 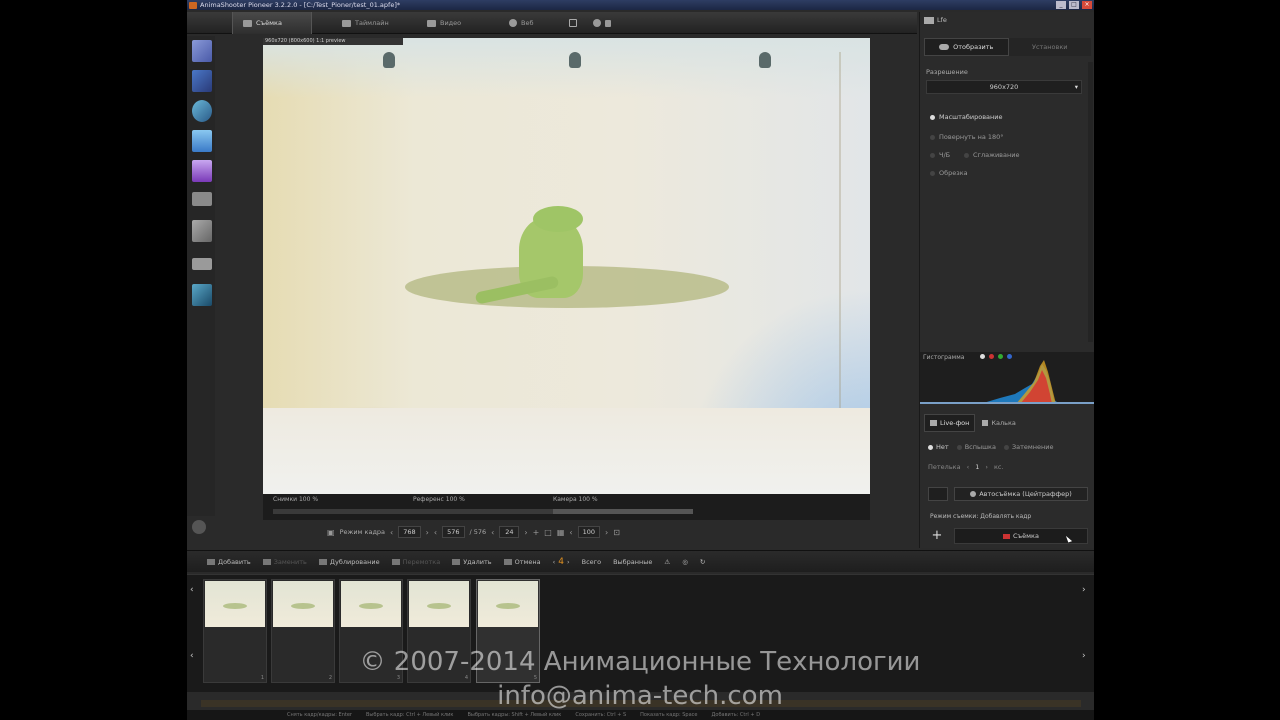 I want to click on frame-size-field: 768, so click(x=409, y=532).